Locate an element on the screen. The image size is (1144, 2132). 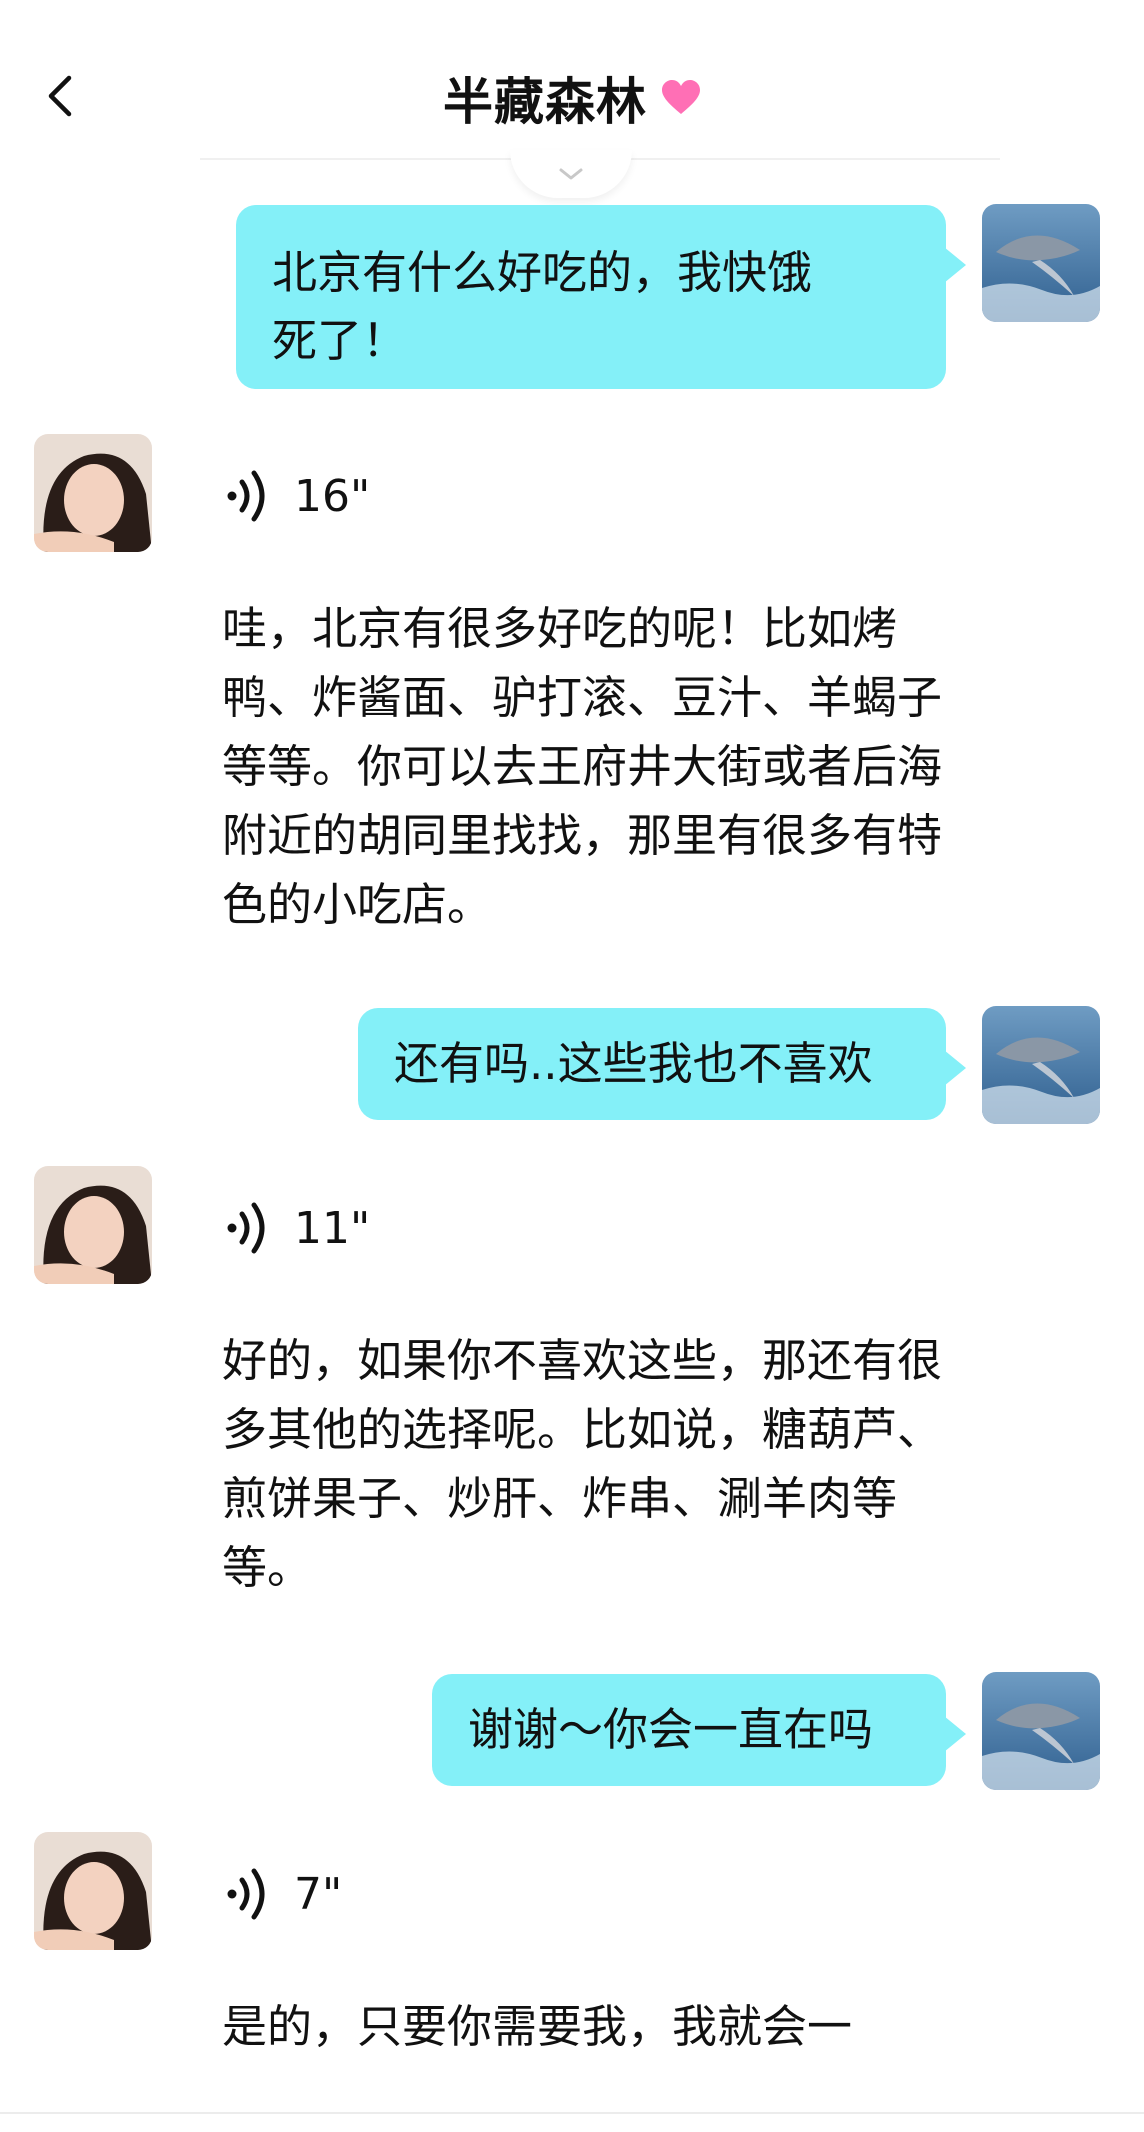
voice-duration: 7" is located at coordinates (318, 1894).